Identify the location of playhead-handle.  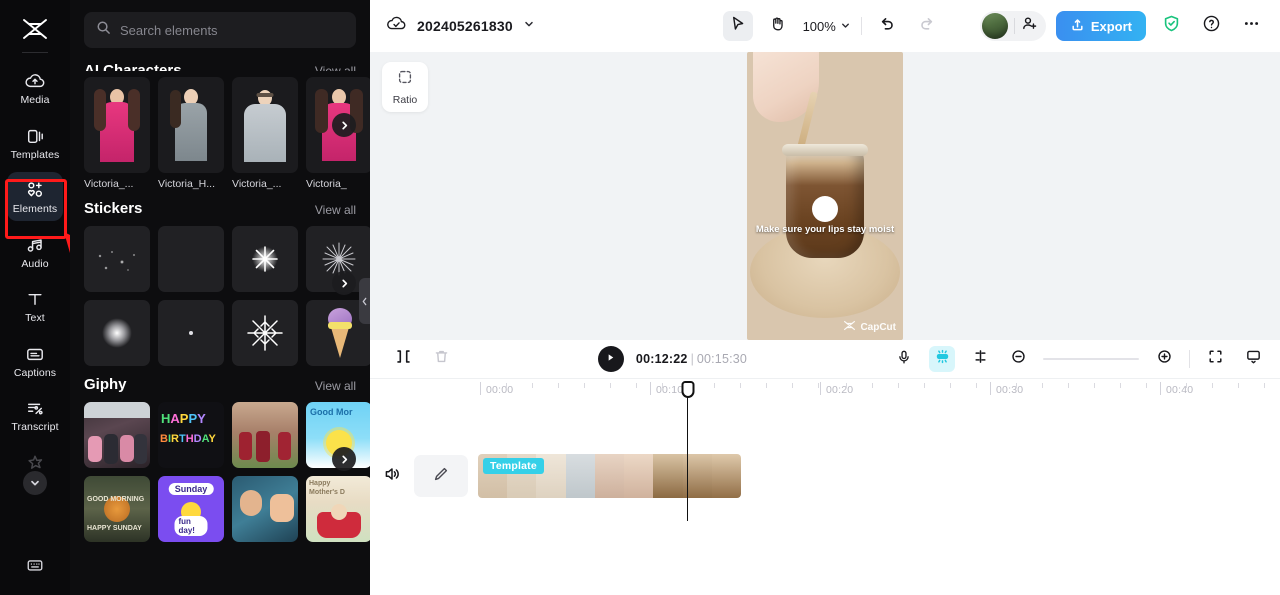
(687, 389).